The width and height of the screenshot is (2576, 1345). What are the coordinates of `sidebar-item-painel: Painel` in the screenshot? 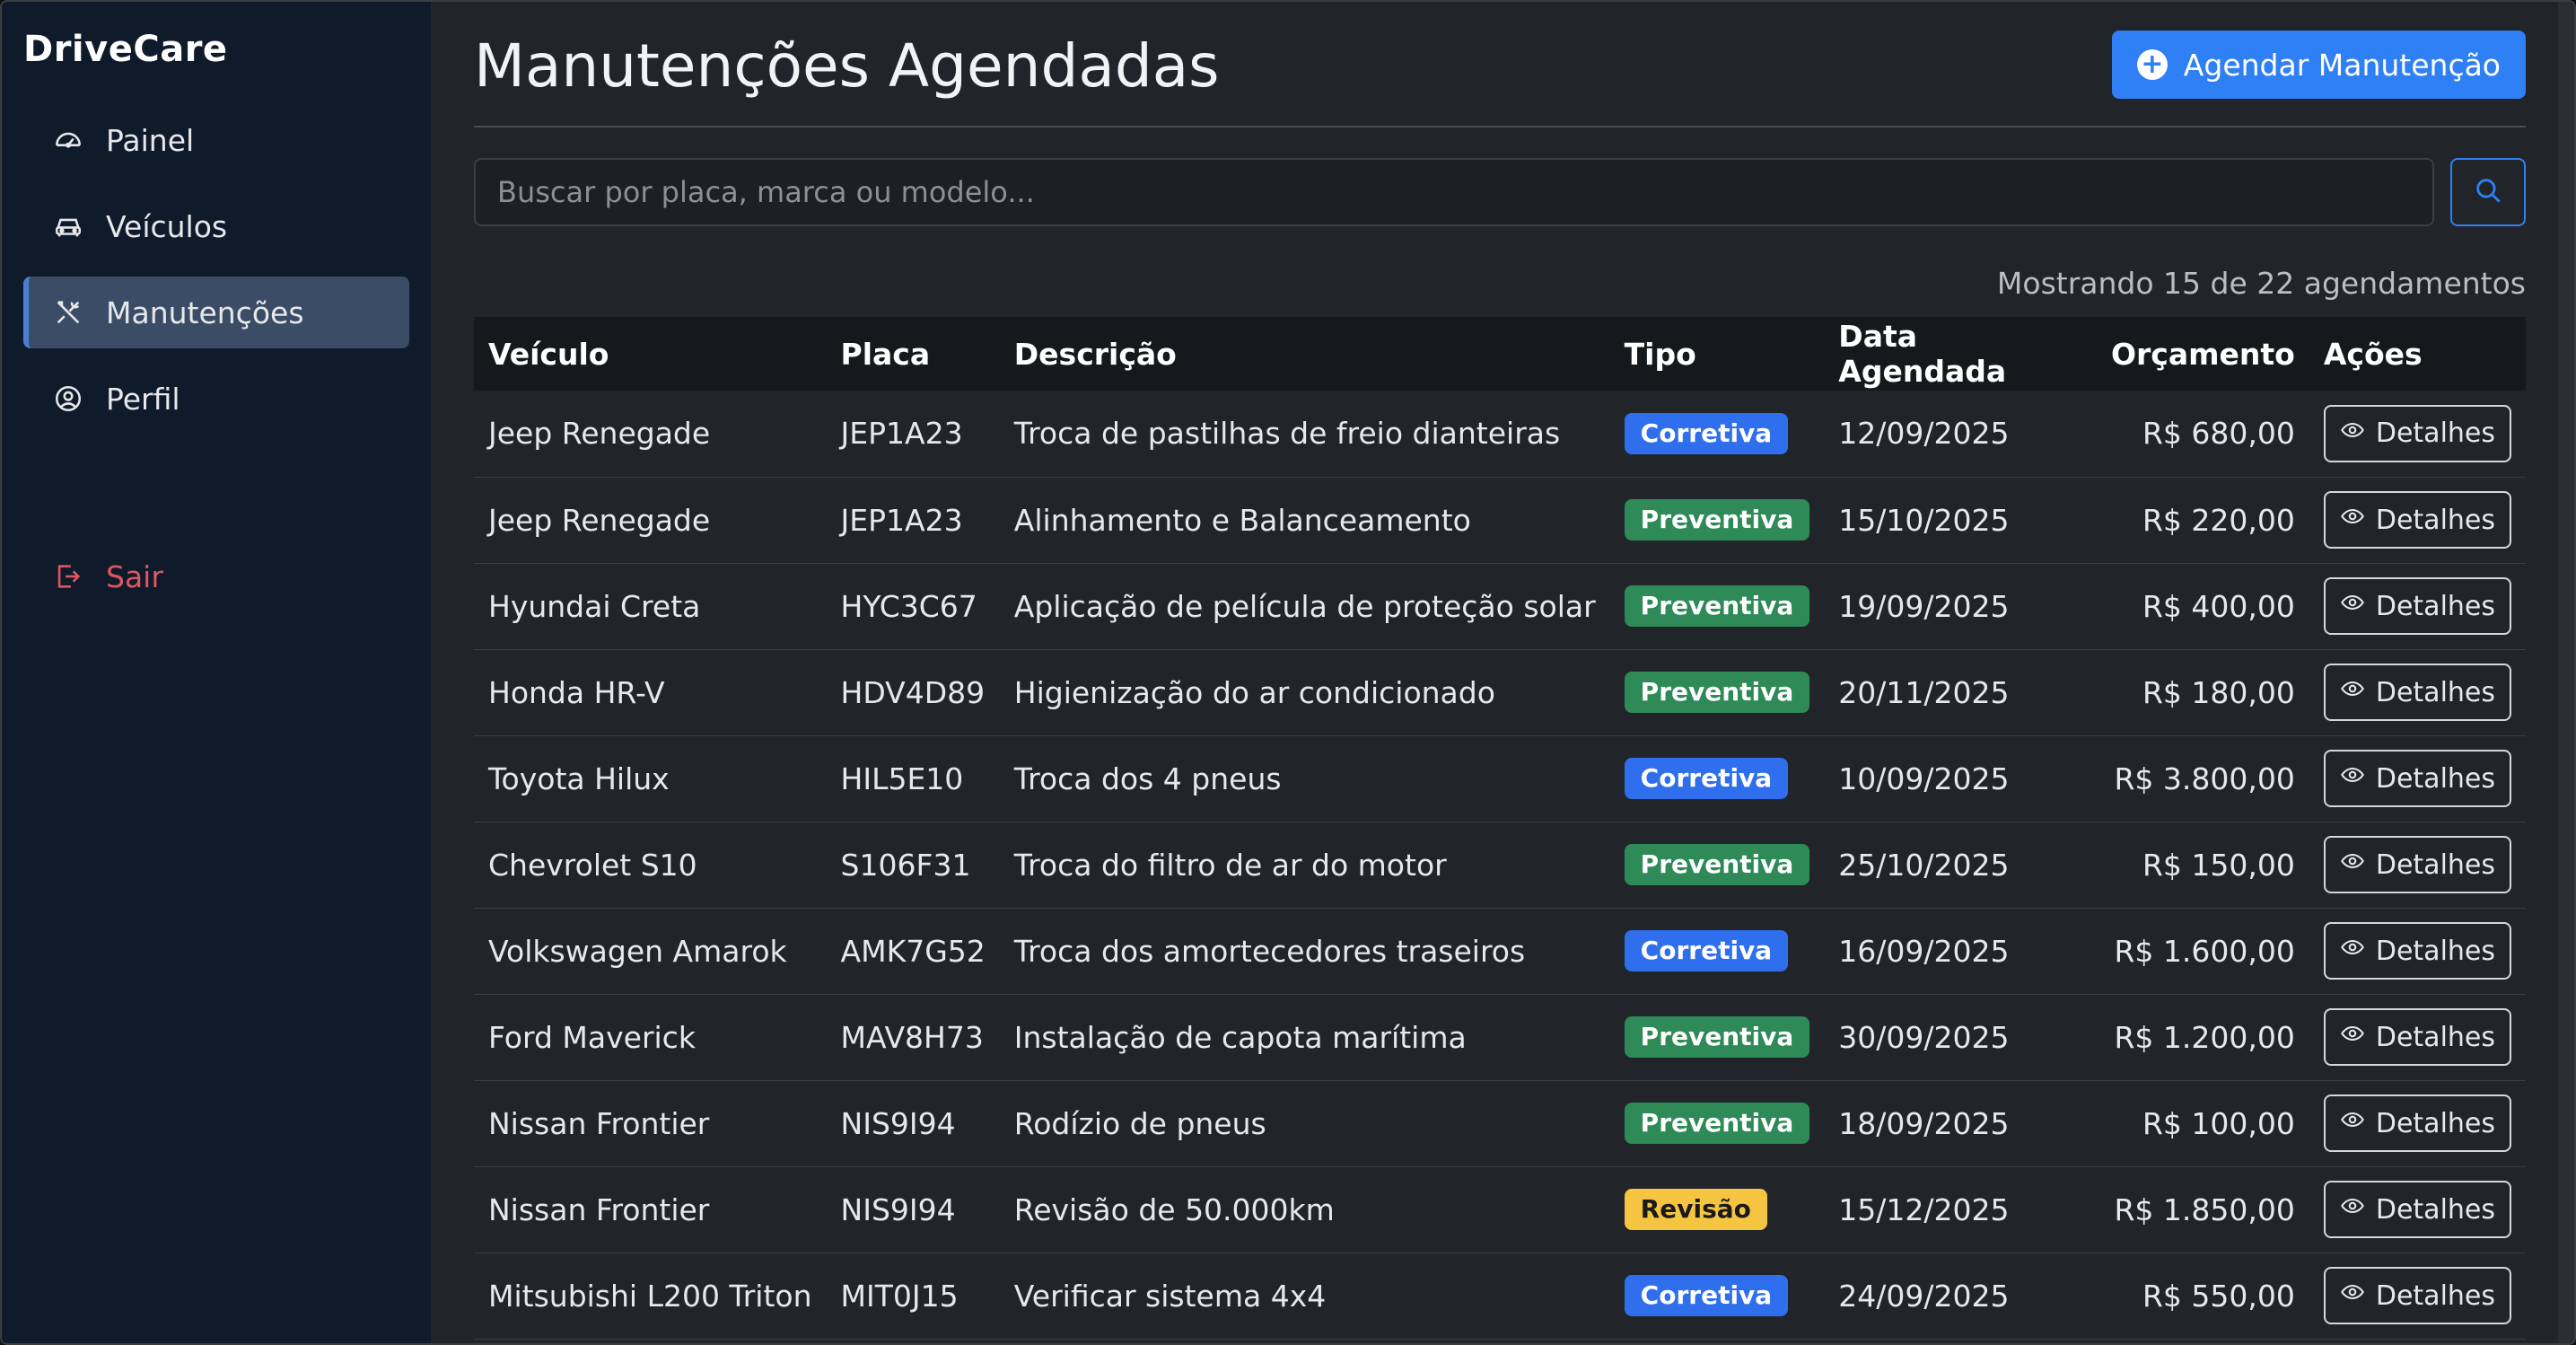 It's located at (216, 140).